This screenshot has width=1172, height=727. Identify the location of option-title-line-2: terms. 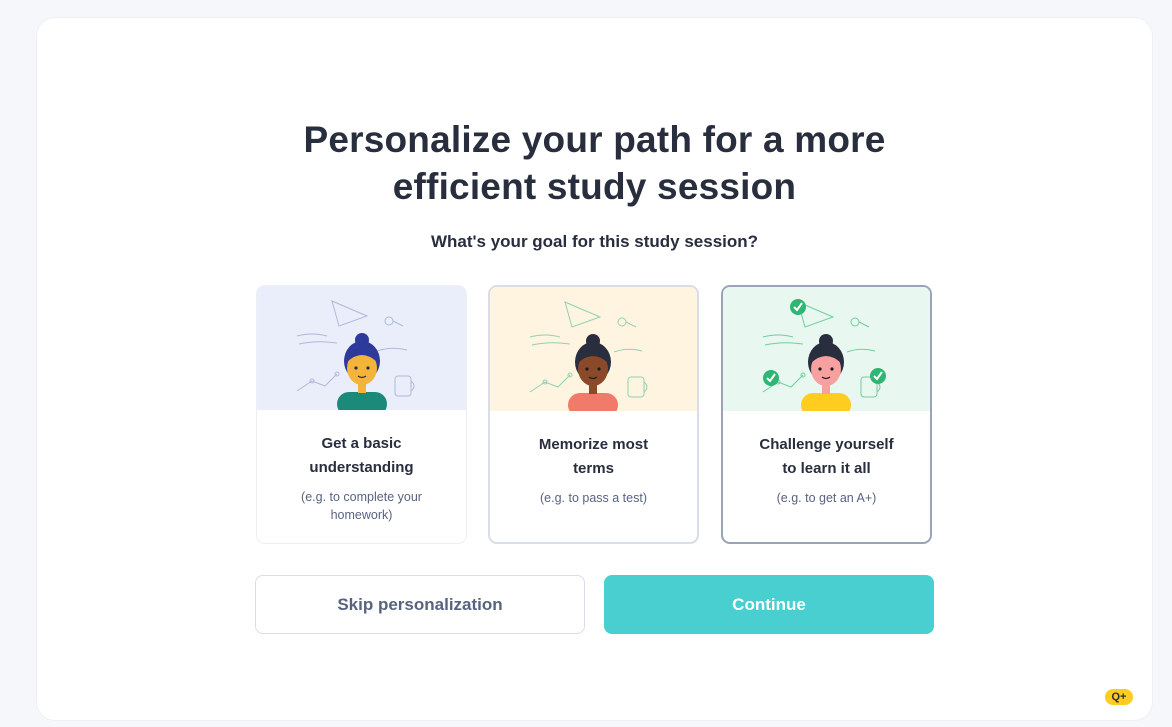
(593, 468).